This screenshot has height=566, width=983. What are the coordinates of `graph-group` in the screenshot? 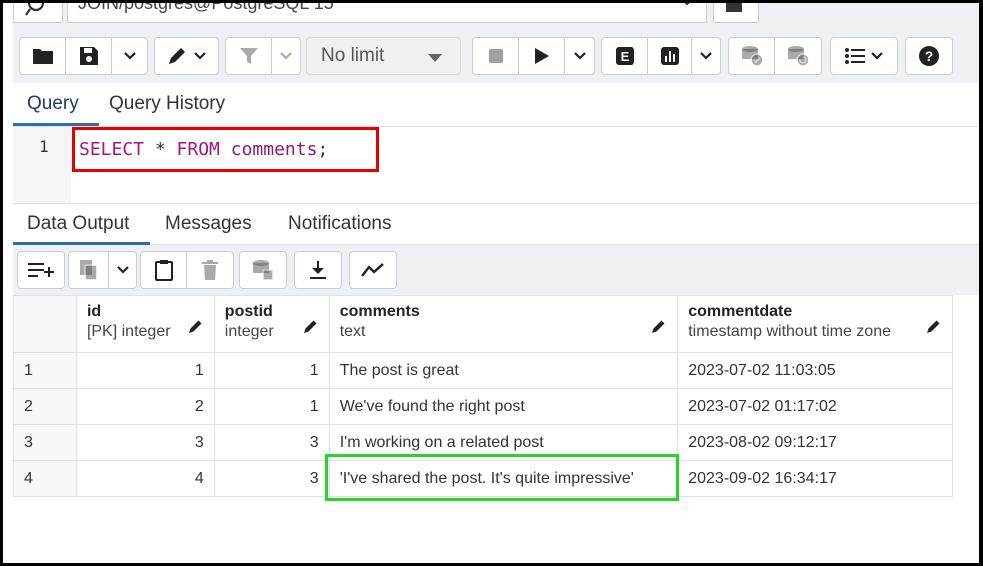 It's located at (373, 270).